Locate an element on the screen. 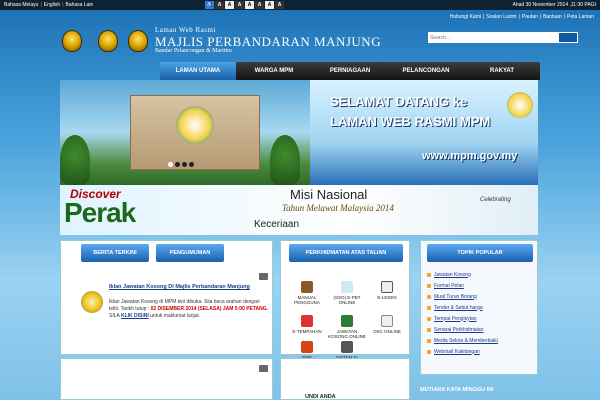 The height and width of the screenshot is (400, 600). search-box is located at coordinates (503, 37).